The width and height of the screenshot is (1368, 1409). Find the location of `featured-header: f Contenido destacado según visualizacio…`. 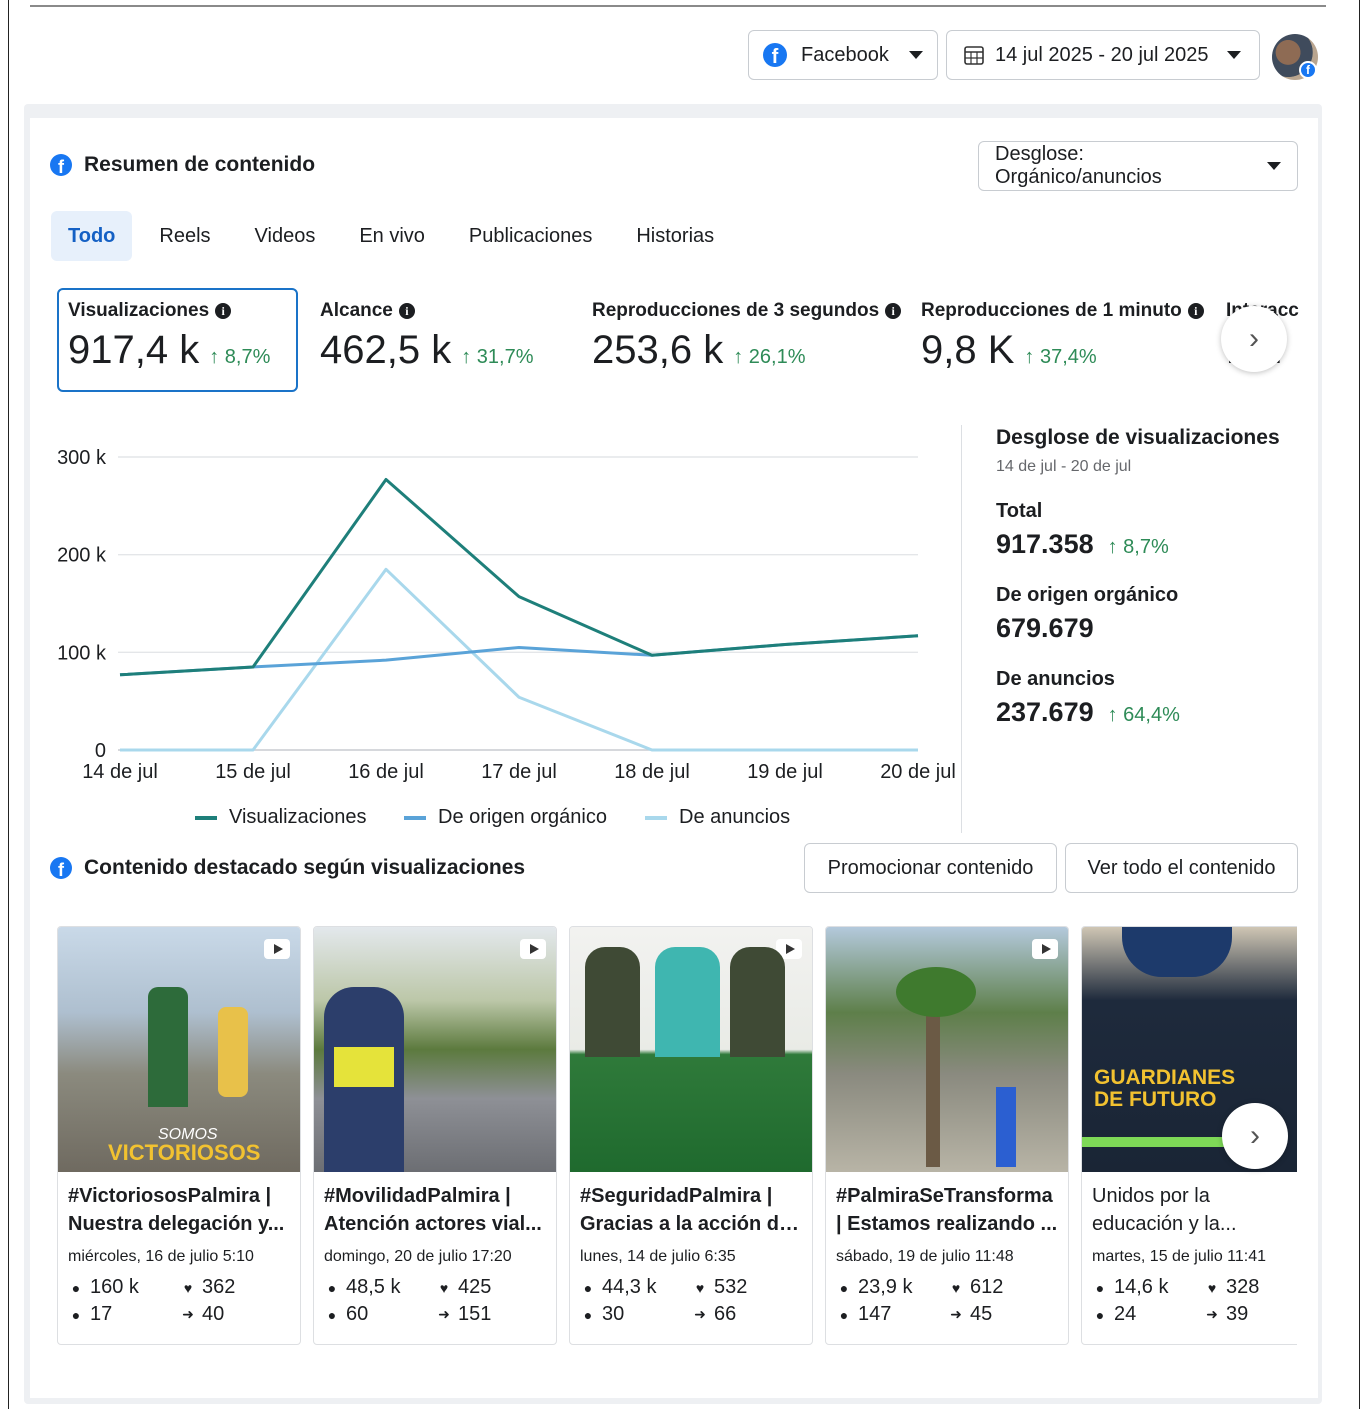

featured-header: f Contenido destacado según visualizacio… is located at coordinates (287, 868).